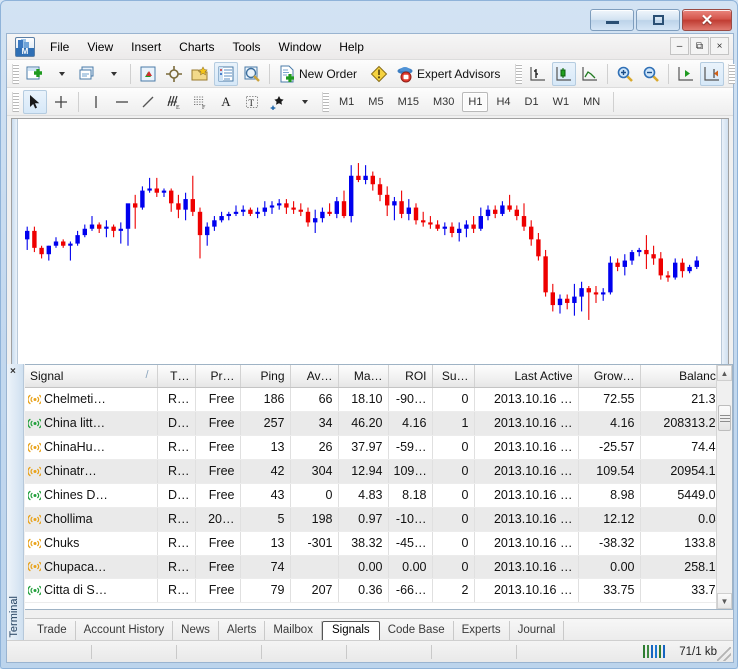  What do you see at coordinates (363, 471) in the screenshot?
I see `cell-maxdd: 12.94` at bounding box center [363, 471].